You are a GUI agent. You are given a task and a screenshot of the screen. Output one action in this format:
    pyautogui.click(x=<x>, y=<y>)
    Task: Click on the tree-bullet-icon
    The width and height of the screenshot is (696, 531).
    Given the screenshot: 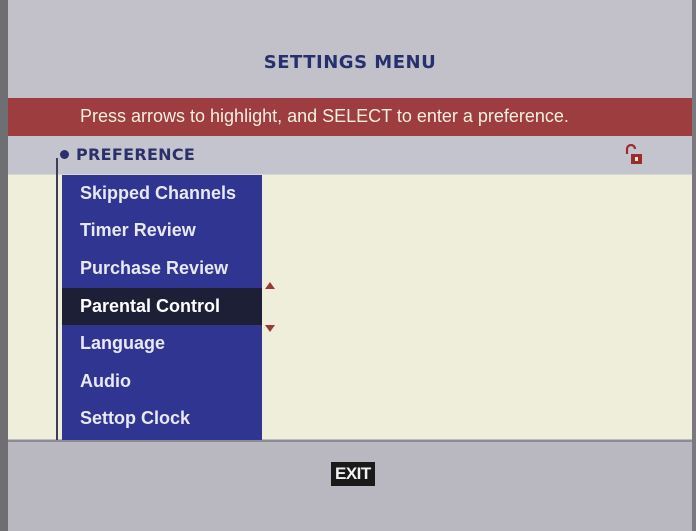 What is the action you would take?
    pyautogui.click(x=64, y=154)
    